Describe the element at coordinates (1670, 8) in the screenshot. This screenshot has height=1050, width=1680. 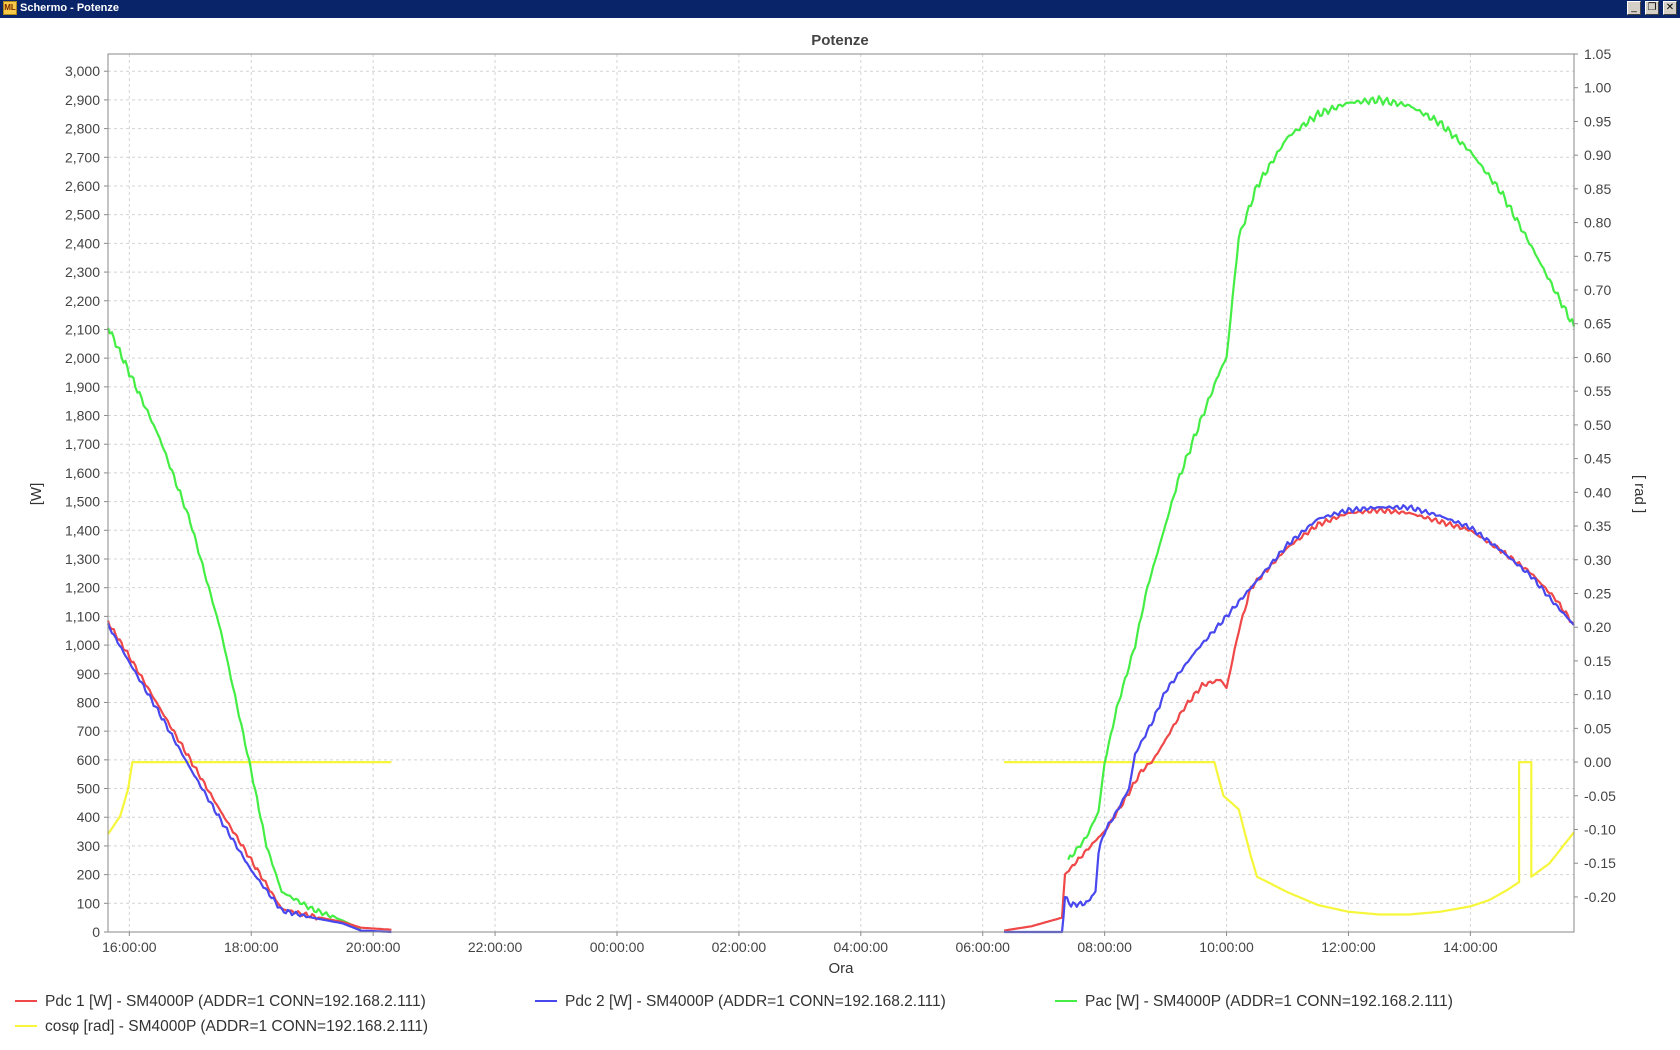
I see `close-icon: ✕` at that location.